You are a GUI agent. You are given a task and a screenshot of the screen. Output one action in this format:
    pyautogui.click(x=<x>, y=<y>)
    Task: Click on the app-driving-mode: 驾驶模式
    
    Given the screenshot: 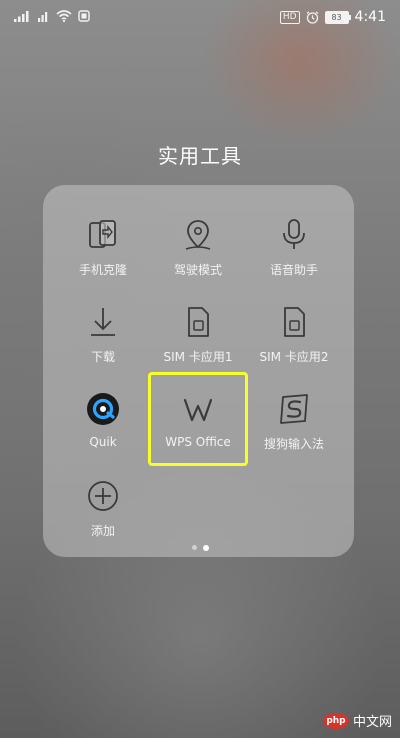 What is the action you would take?
    pyautogui.click(x=198, y=247)
    